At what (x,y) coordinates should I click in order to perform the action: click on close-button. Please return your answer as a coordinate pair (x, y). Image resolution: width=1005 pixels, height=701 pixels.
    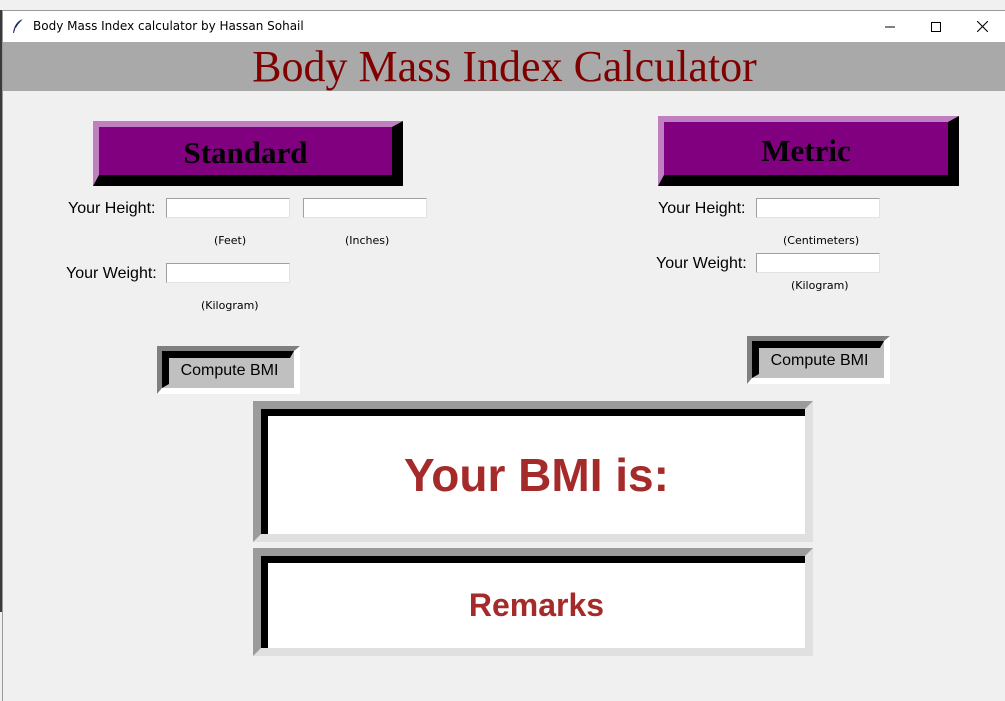
    Looking at the image, I should click on (982, 26).